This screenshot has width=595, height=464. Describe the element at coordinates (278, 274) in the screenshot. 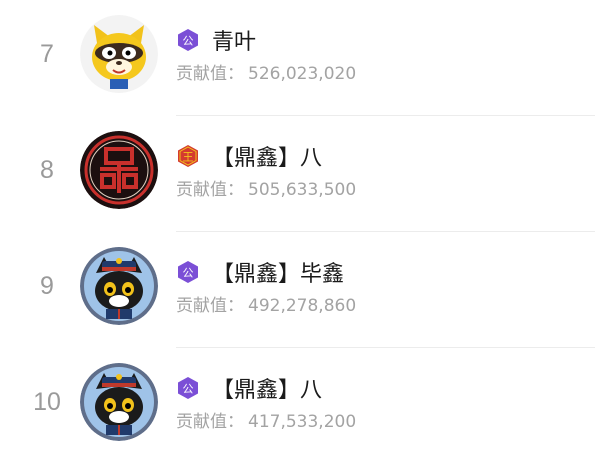

I see `player-name: 【鼎鑫】毕鑫` at that location.